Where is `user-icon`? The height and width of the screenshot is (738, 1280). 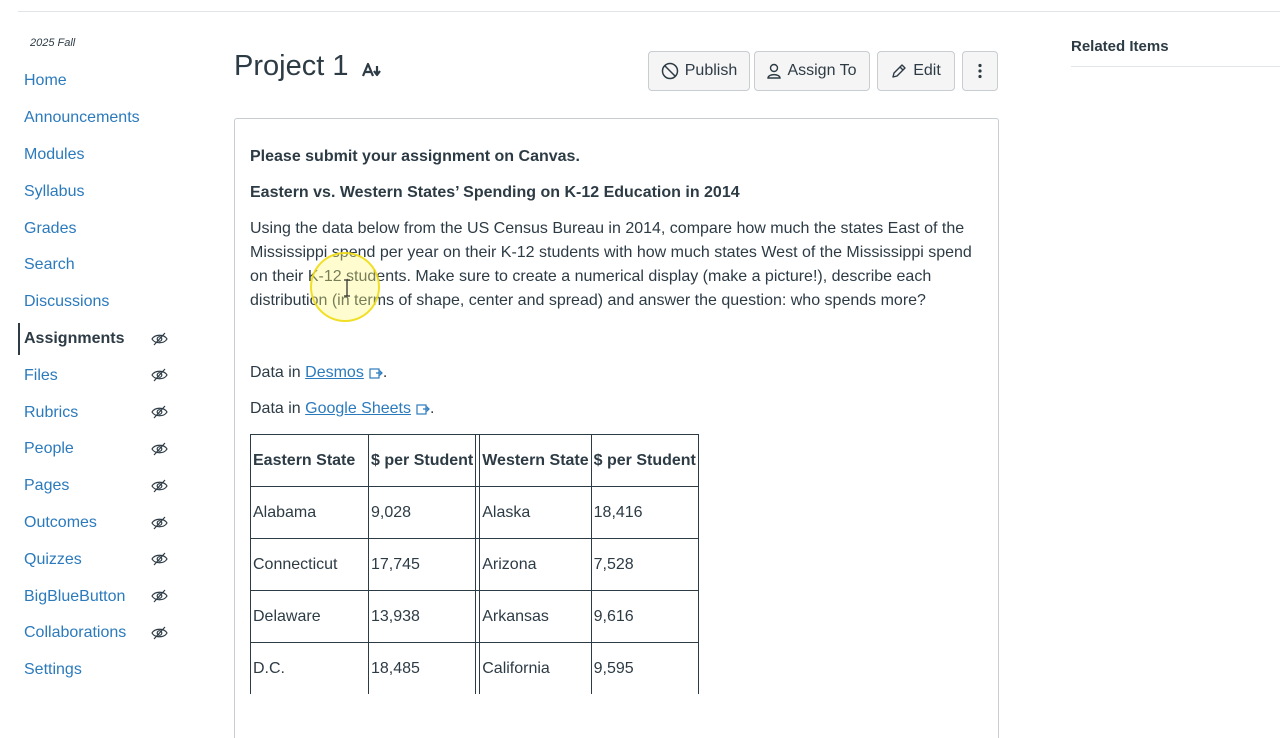
user-icon is located at coordinates (774, 71).